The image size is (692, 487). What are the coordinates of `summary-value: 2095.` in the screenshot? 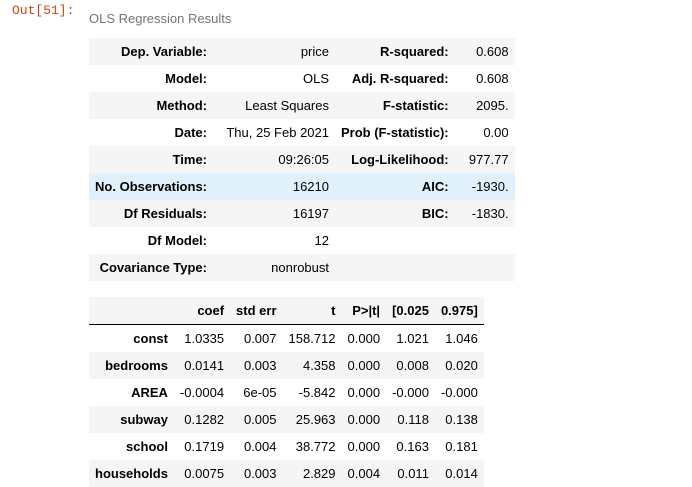 It's located at (484, 105).